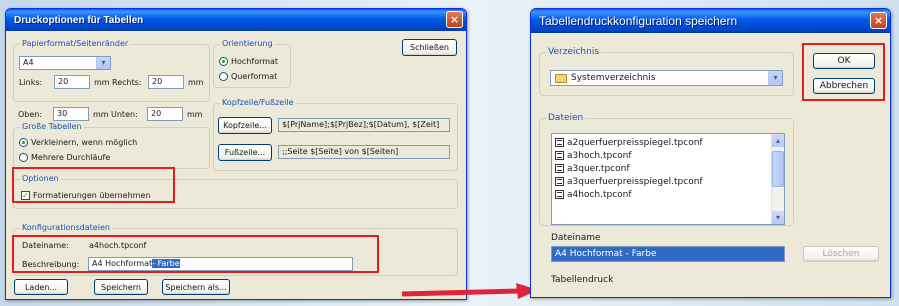  What do you see at coordinates (65, 63) in the screenshot?
I see `paper-format-select: A4 ▾` at bounding box center [65, 63].